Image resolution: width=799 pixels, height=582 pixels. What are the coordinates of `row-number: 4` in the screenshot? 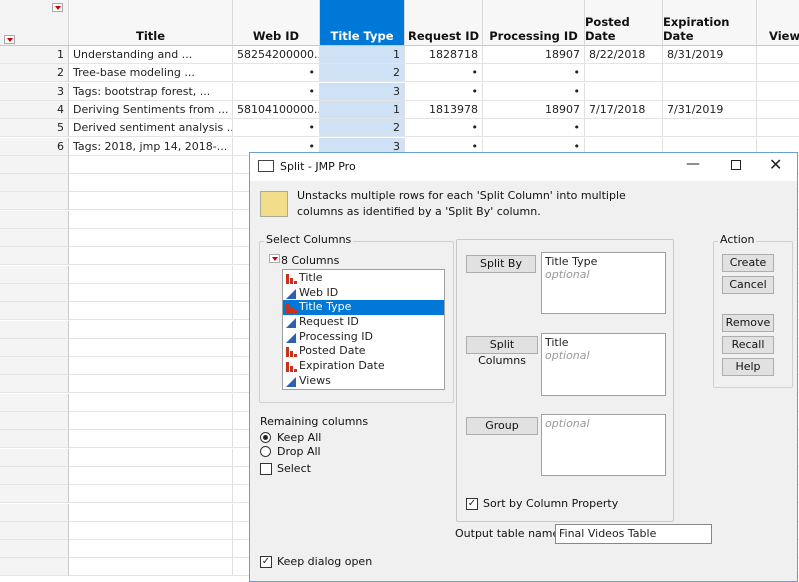 It's located at (34, 109).